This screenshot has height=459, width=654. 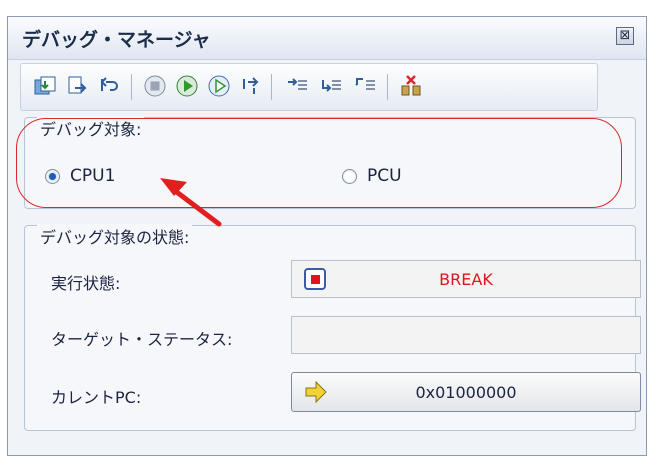 I want to click on download-button, so click(x=45, y=86).